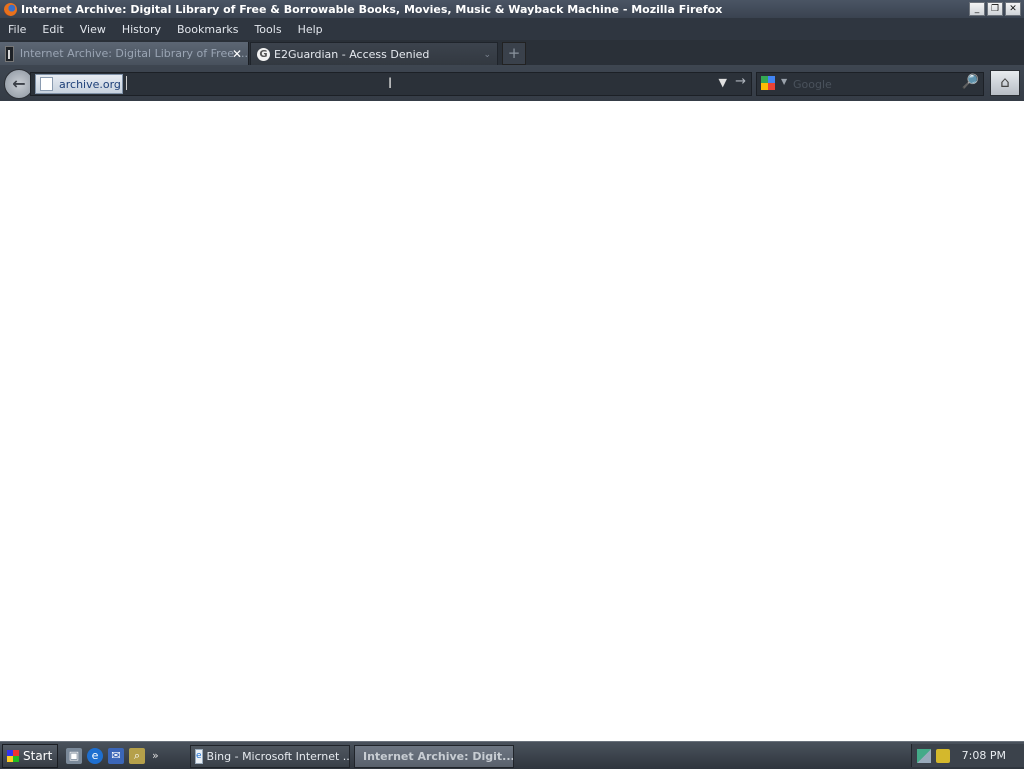 The width and height of the screenshot is (1024, 769). Describe the element at coordinates (417, 84) in the screenshot. I see `url-input` at that location.